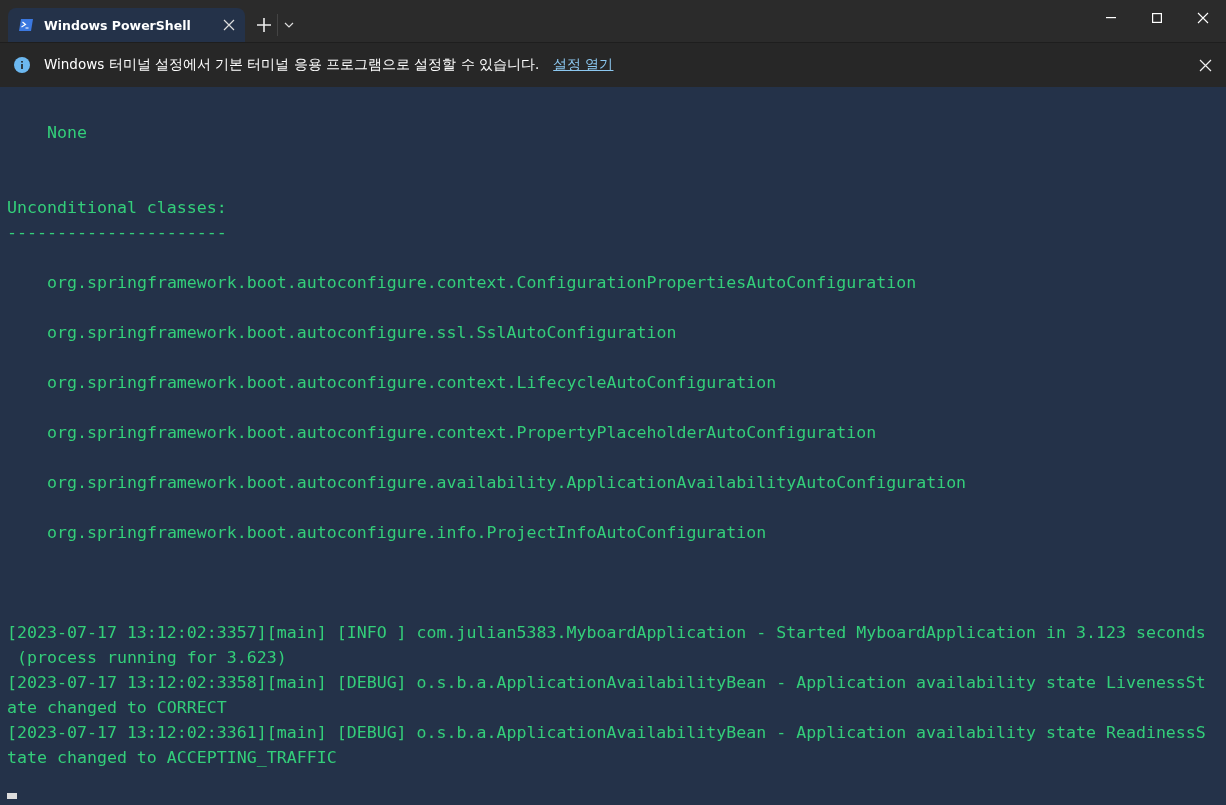 This screenshot has height=805, width=1226. I want to click on terminal-line: None, so click(67, 132).